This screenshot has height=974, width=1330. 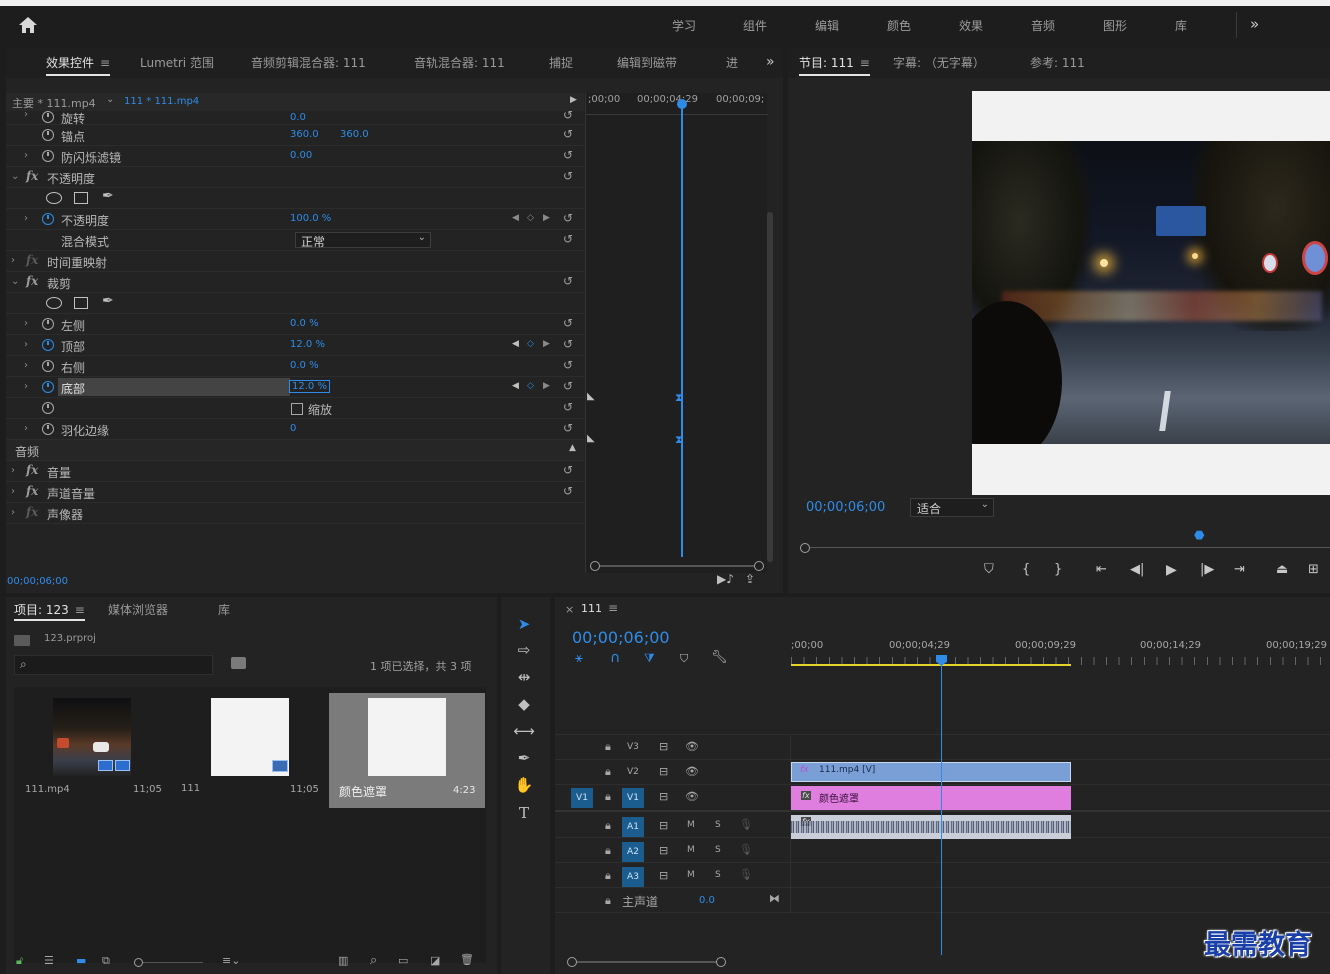 What do you see at coordinates (732, 63) in the screenshot?
I see `tab-overflow-partial: 进` at bounding box center [732, 63].